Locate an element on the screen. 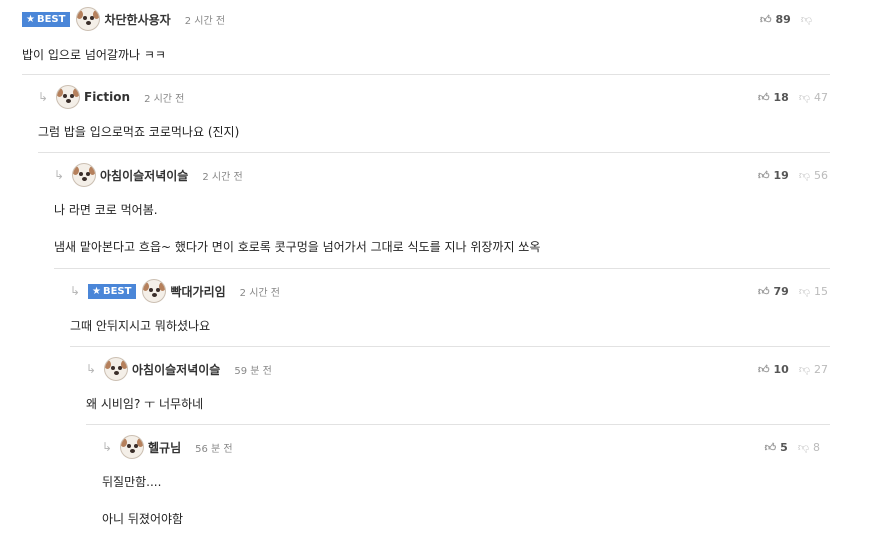 This screenshot has width=891, height=534. vote-group: 👍︎ 79 👎︎ 15 is located at coordinates (793, 291).